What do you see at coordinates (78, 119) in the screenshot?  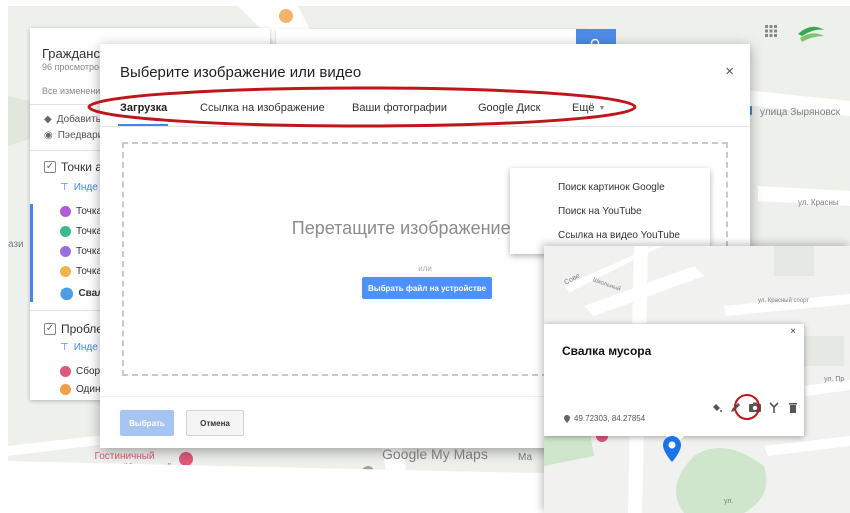 I see `add-layer-label: Добавить` at bounding box center [78, 119].